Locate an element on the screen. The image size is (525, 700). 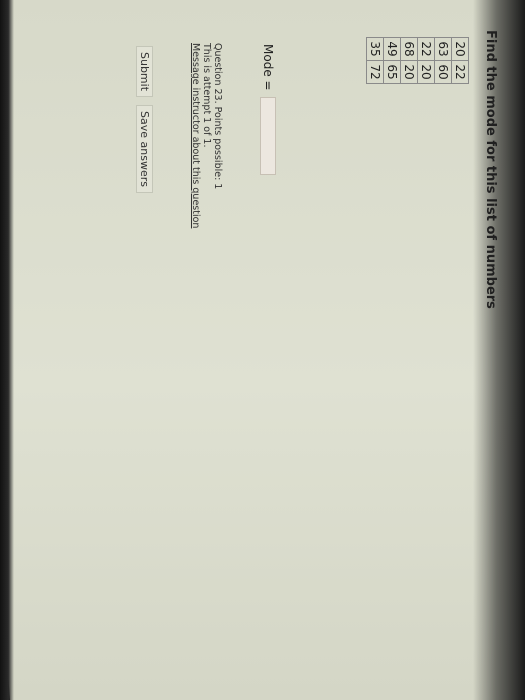
monitor-bezel-left is located at coordinates (7, 350).